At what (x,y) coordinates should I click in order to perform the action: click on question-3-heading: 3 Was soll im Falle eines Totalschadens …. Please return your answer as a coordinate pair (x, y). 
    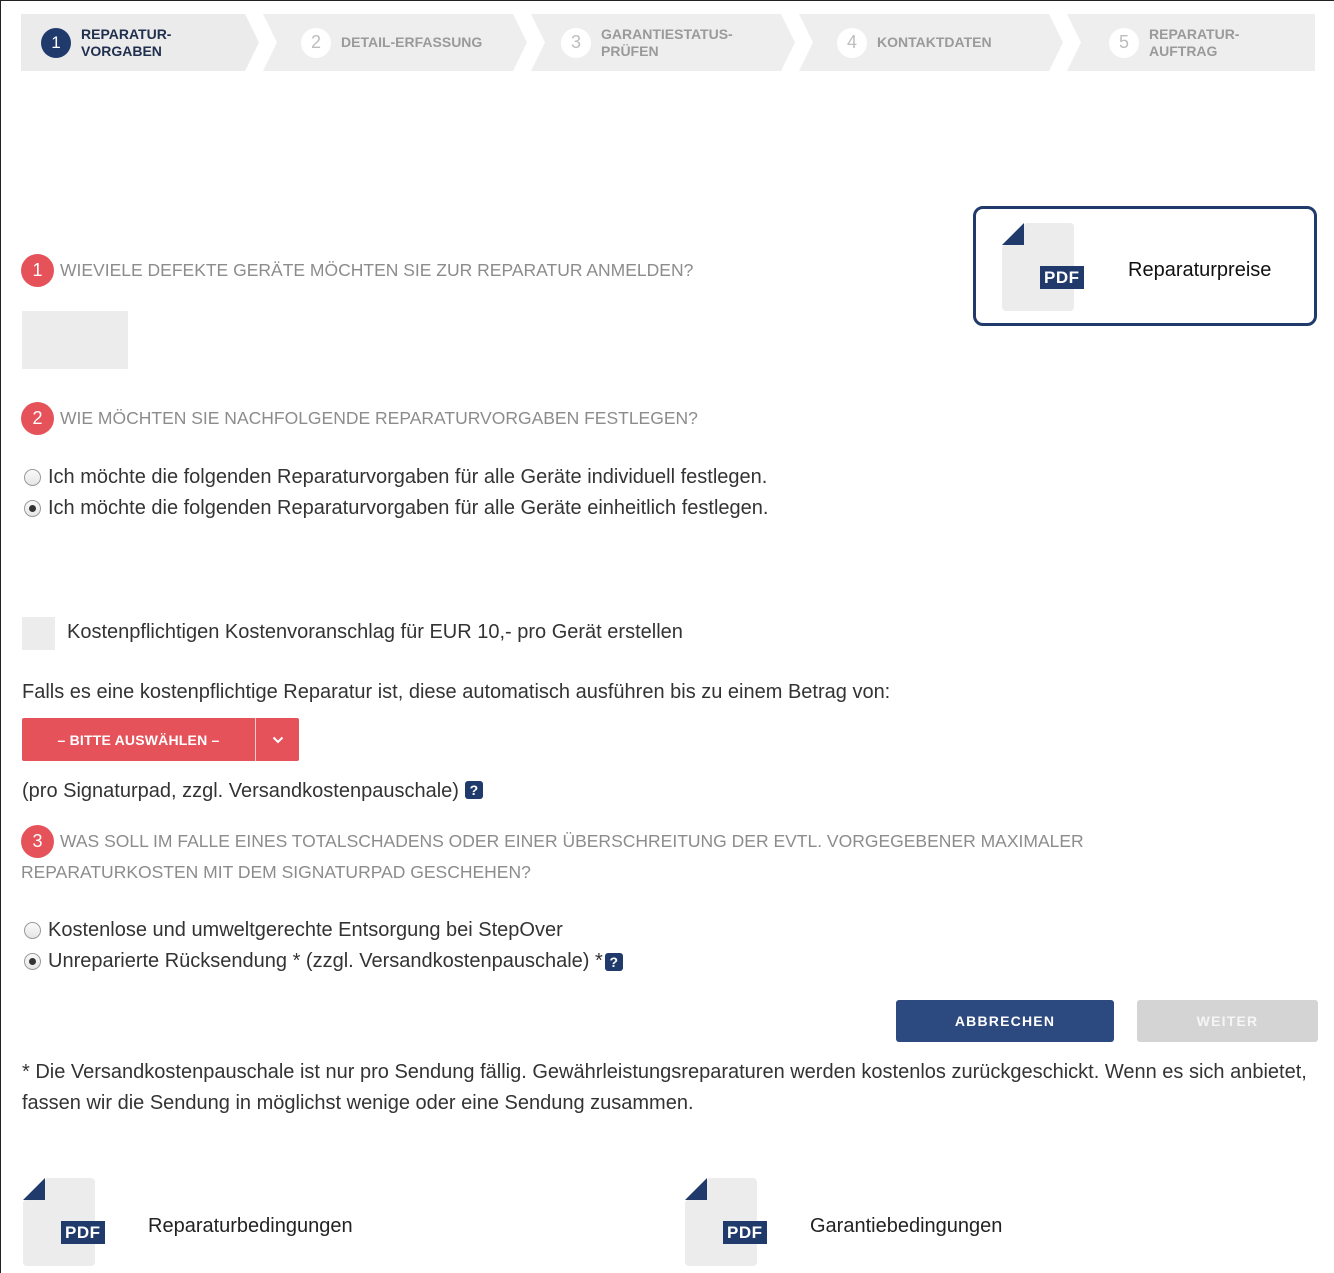
    Looking at the image, I should click on (552, 841).